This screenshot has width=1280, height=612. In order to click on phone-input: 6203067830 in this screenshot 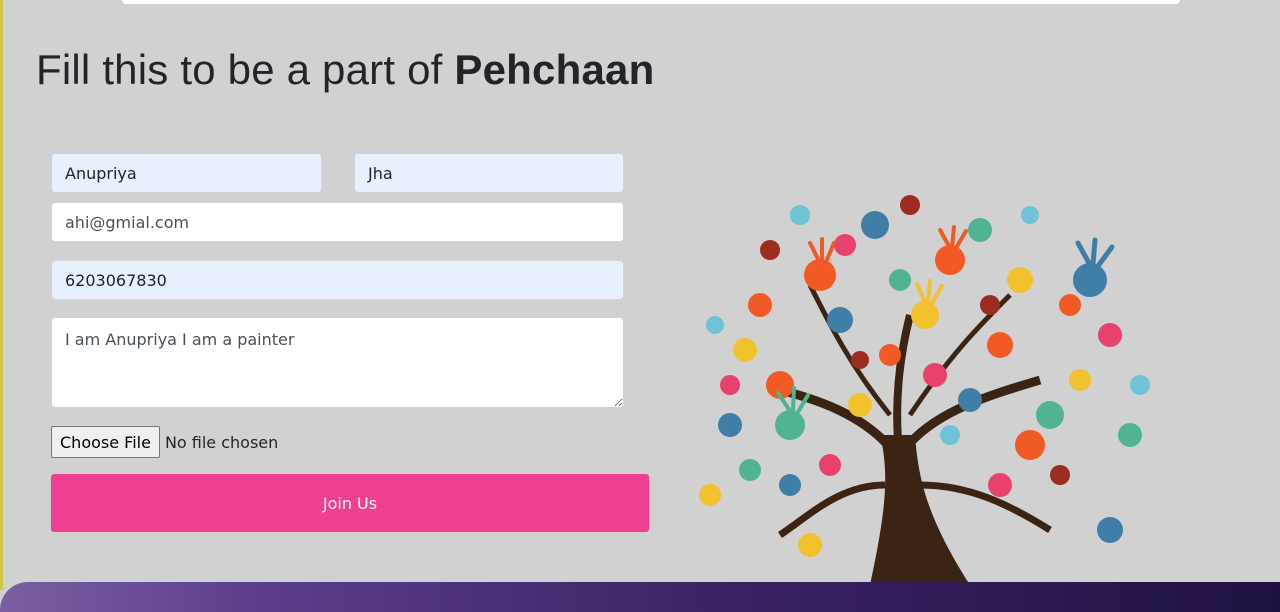, I will do `click(337, 280)`.